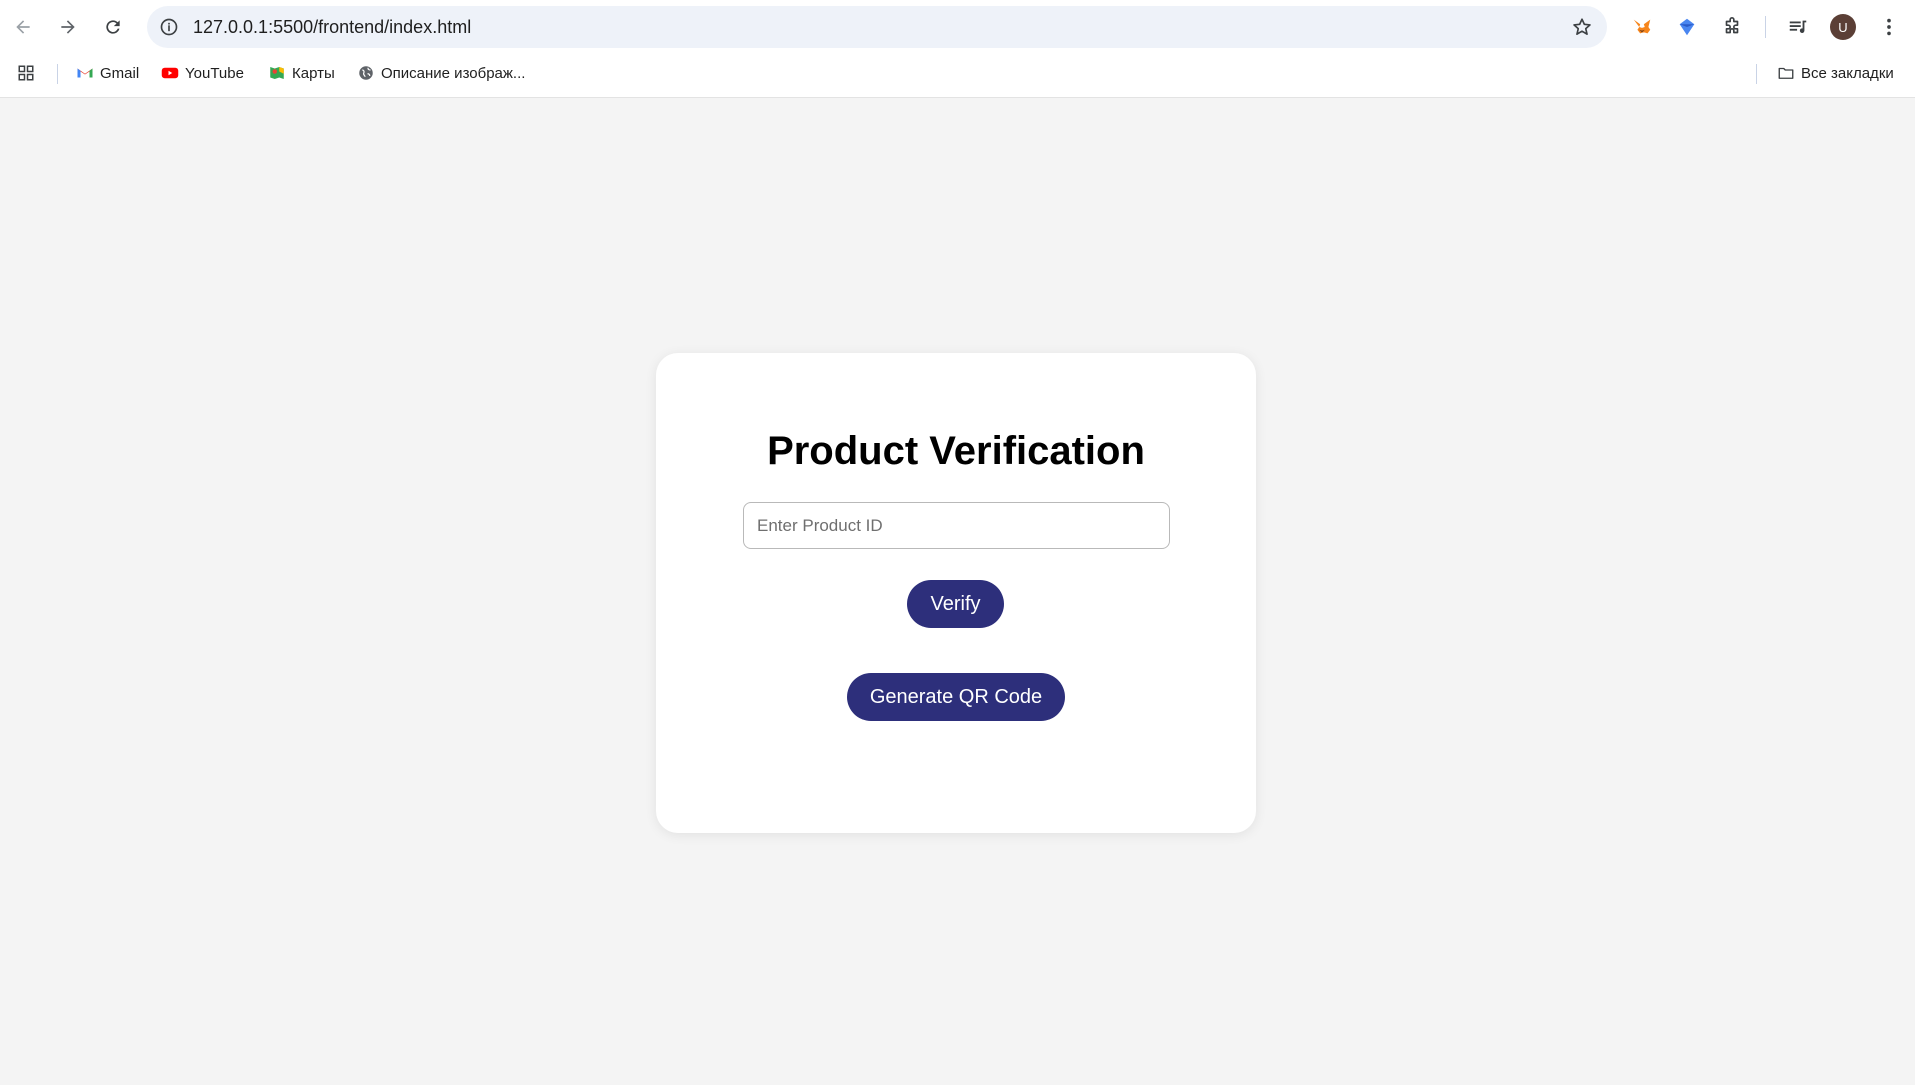  I want to click on reload-icon, so click(113, 27).